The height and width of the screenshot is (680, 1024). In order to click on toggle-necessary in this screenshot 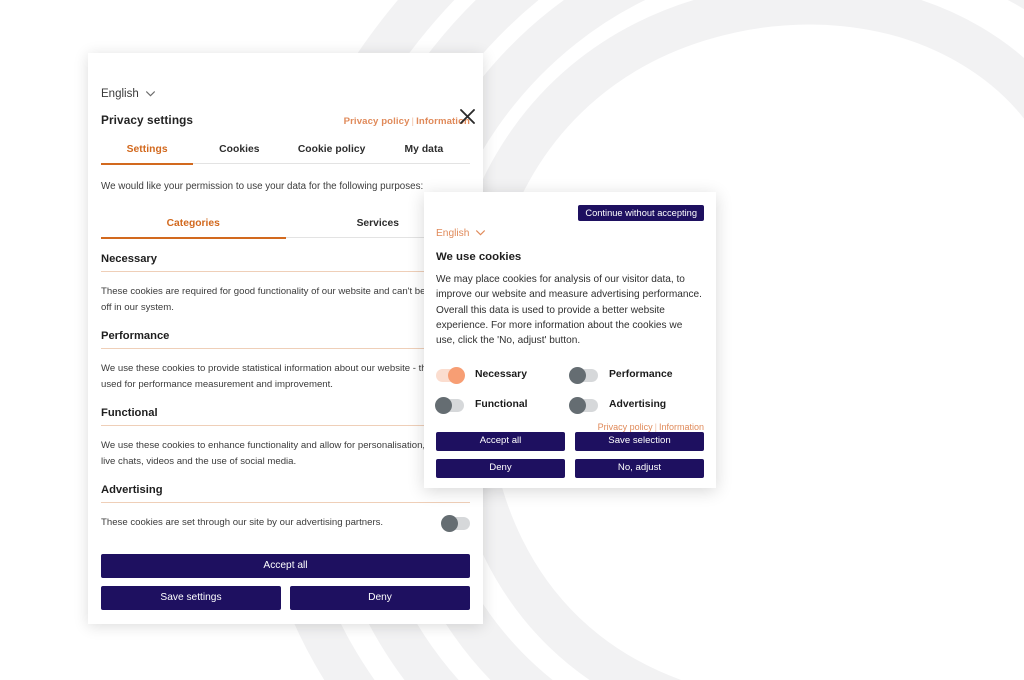, I will do `click(450, 375)`.